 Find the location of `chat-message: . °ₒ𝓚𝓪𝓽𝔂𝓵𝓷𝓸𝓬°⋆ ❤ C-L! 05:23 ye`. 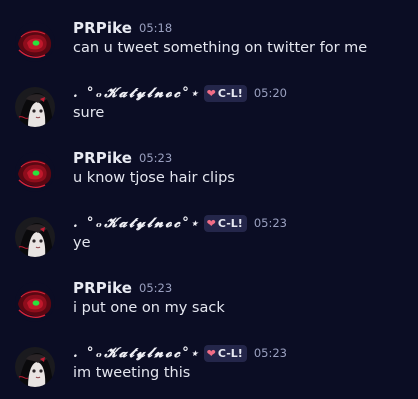

chat-message: . °ₒ𝓚𝓪𝓽𝔂𝓵𝓷𝓸𝓬°⋆ ❤ C-L! 05:23 ye is located at coordinates (209, 241).